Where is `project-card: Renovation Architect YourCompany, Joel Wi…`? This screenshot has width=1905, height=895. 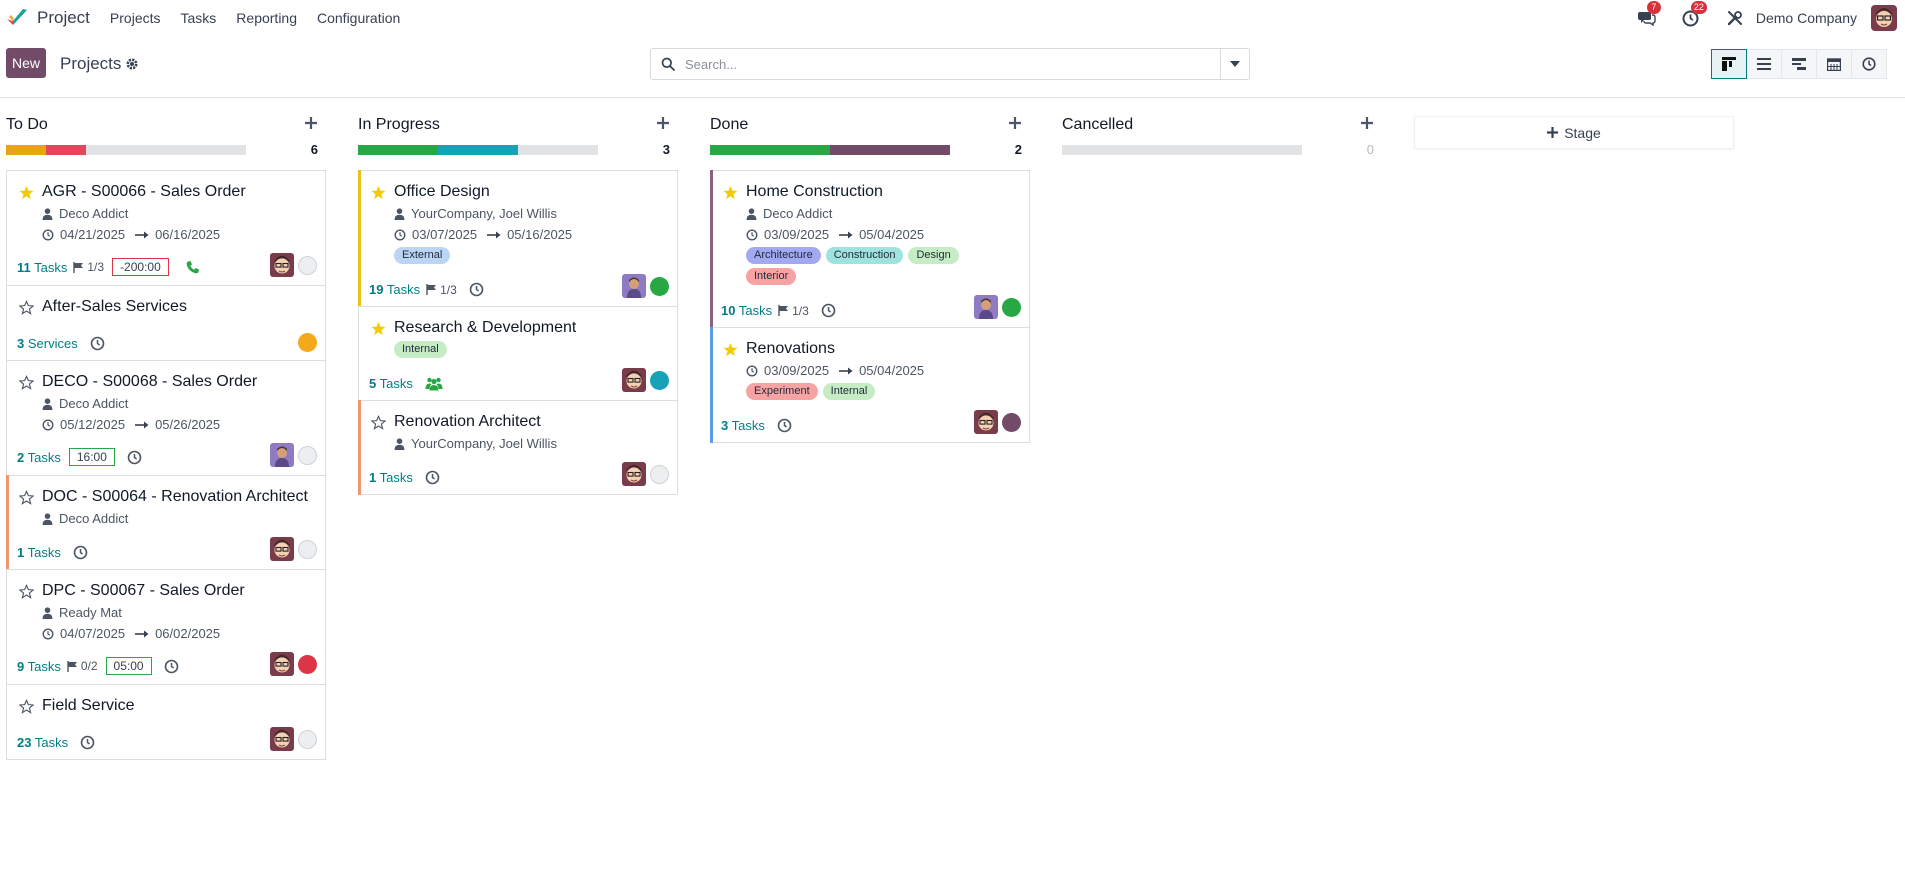 project-card: Renovation Architect YourCompany, Joel Wi… is located at coordinates (518, 447).